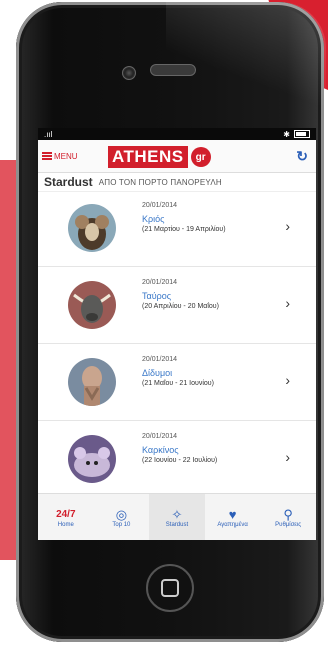 Image resolution: width=328 pixels, height=645 pixels. What do you see at coordinates (184, 229) in the screenshot?
I see `item-range: (21 Μαρτίου - 19 Απριλίου)` at bounding box center [184, 229].